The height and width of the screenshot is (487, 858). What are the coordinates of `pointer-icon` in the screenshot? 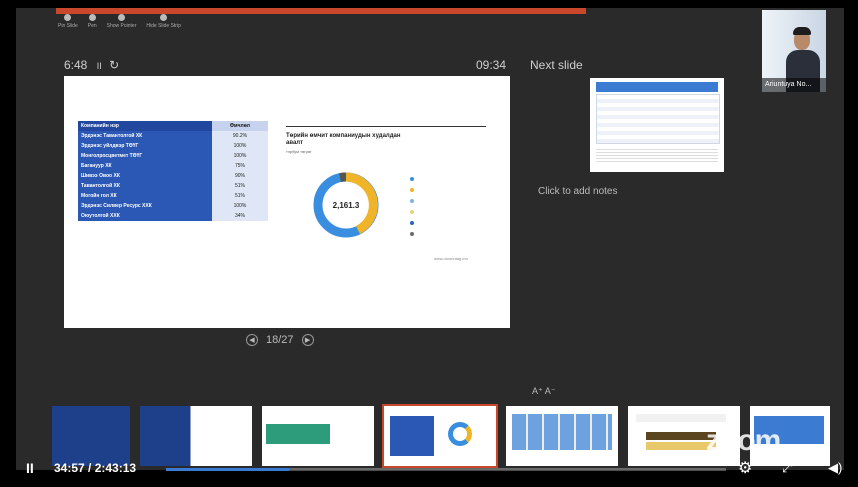 It's located at (122, 17).